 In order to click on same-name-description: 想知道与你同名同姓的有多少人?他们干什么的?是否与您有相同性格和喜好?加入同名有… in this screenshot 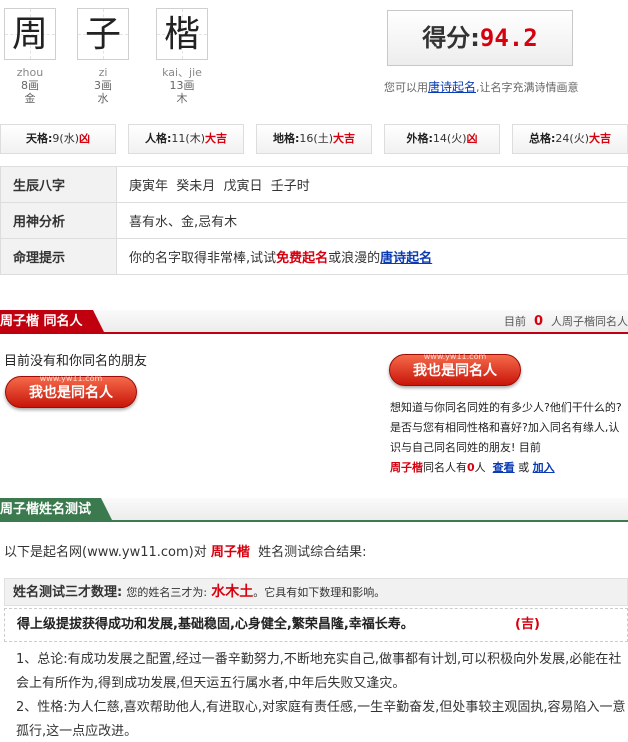, I will do `click(506, 437)`.